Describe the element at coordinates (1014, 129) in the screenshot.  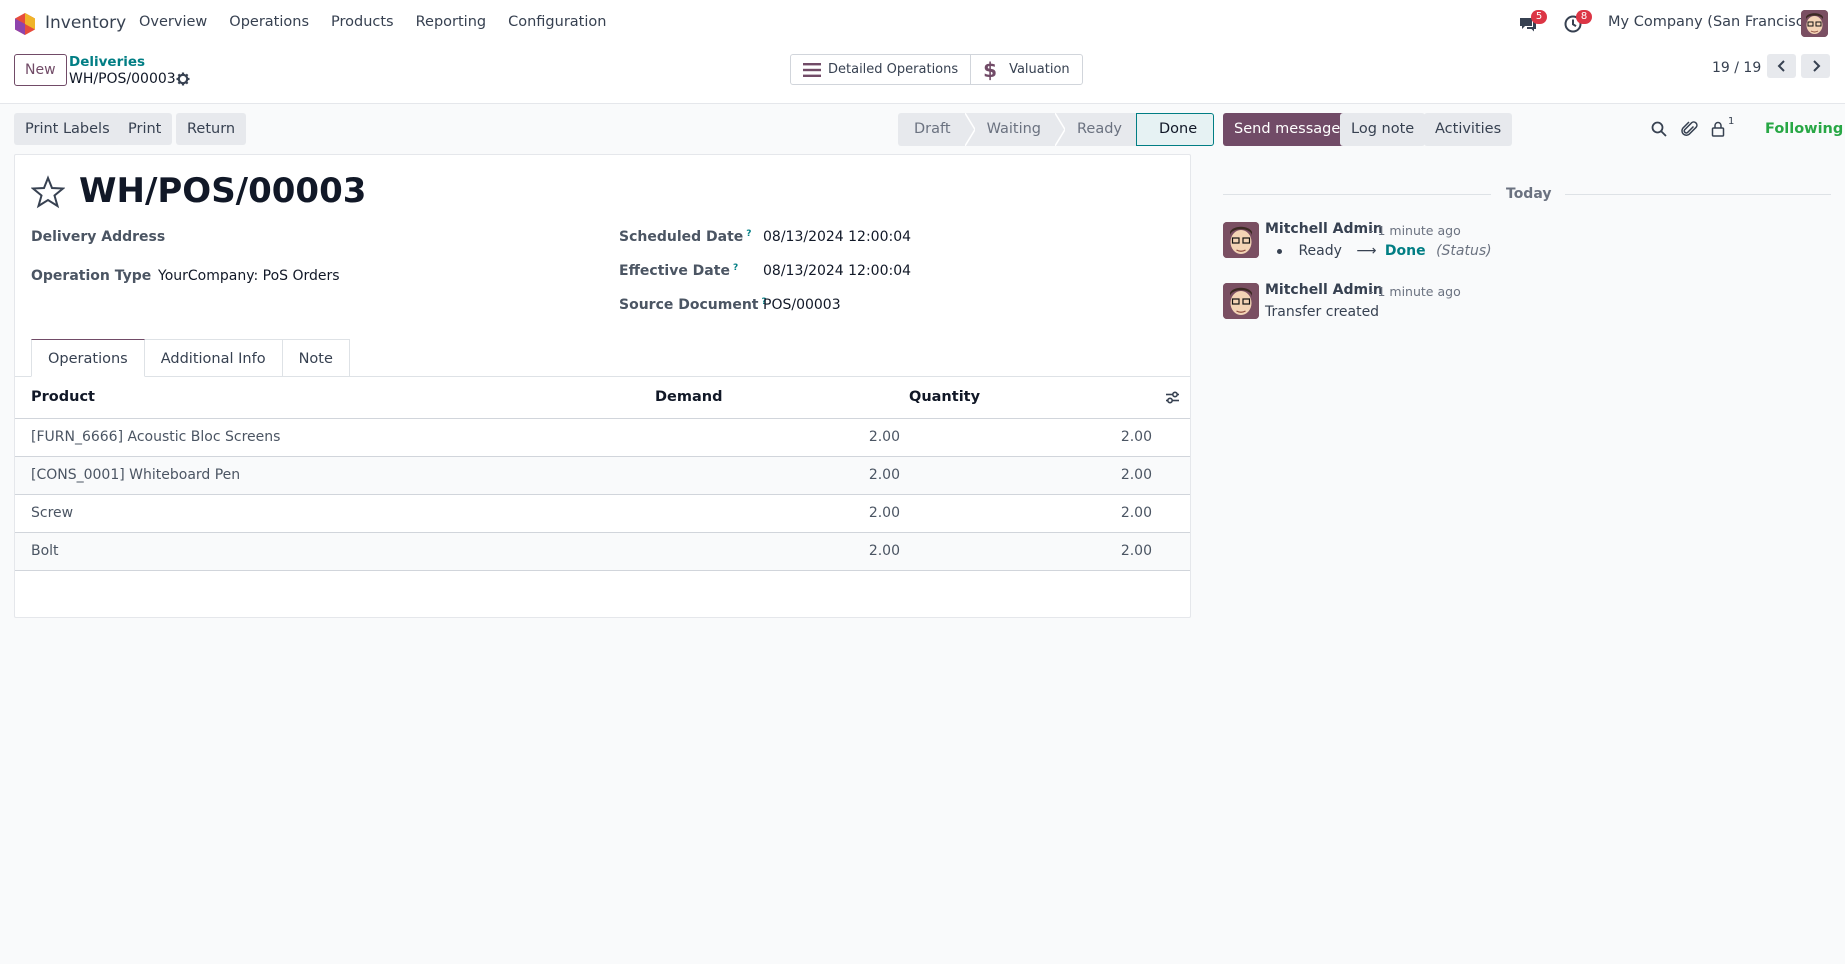
I see `status-waiting: Waiting` at that location.